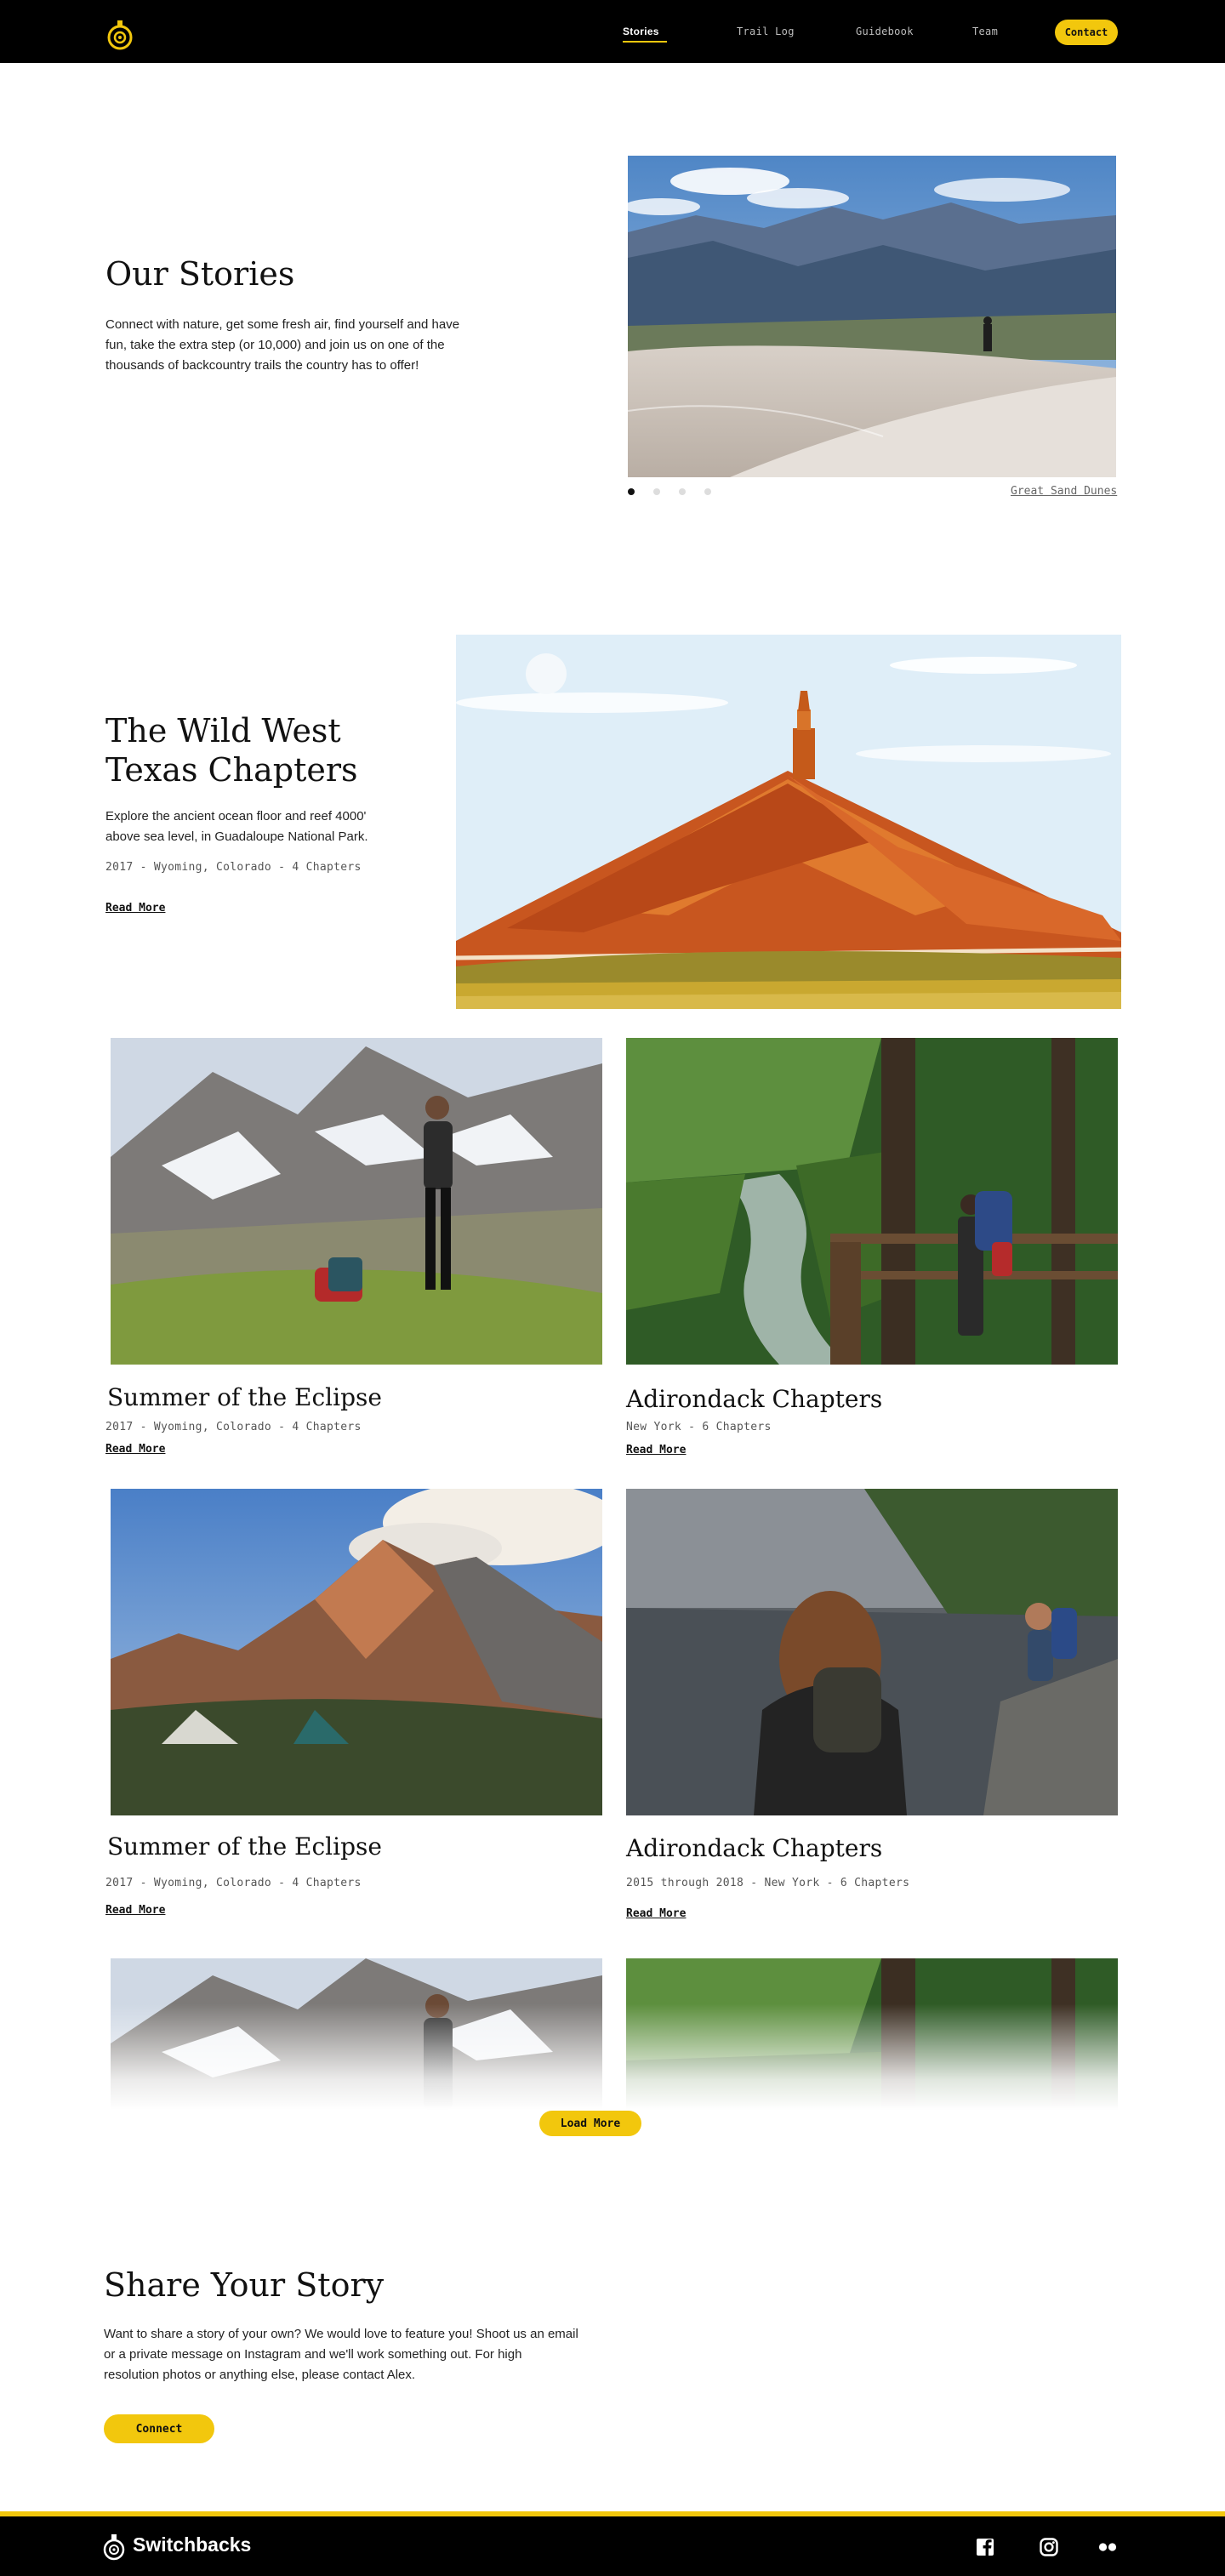  Describe the element at coordinates (985, 2547) in the screenshot. I see `facebook-icon` at that location.